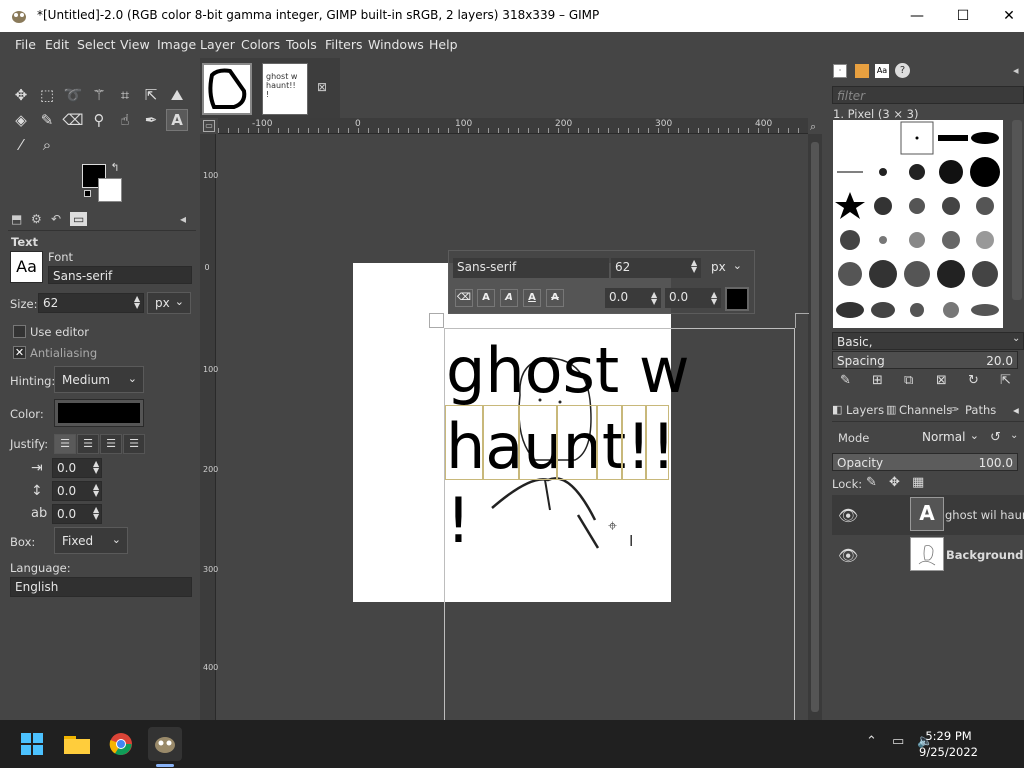  I want to click on scrollbar-thumb, so click(815, 427).